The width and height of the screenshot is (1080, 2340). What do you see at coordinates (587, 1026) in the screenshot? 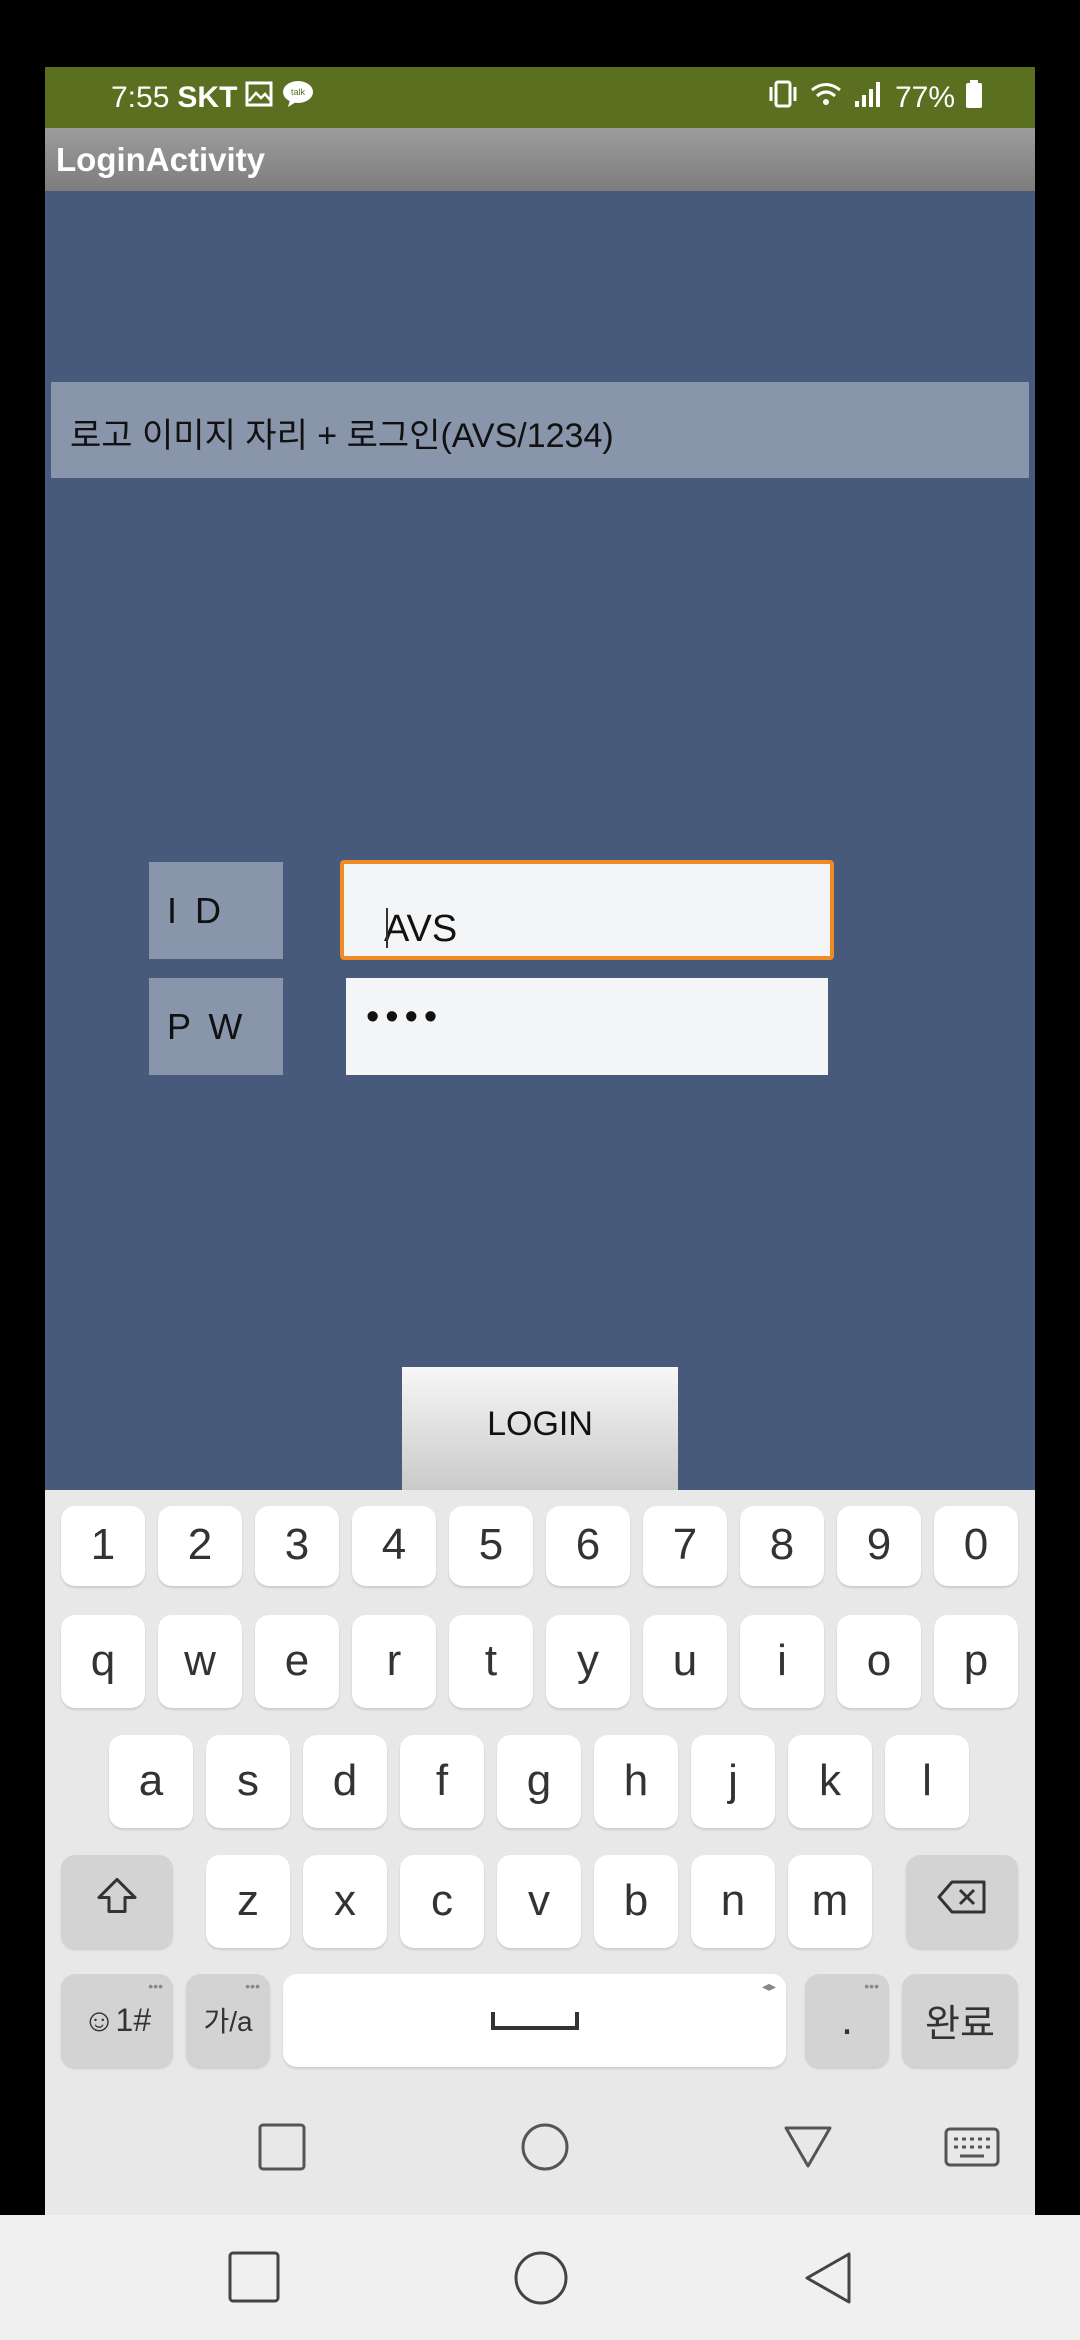
I see `password-input: ••••` at bounding box center [587, 1026].